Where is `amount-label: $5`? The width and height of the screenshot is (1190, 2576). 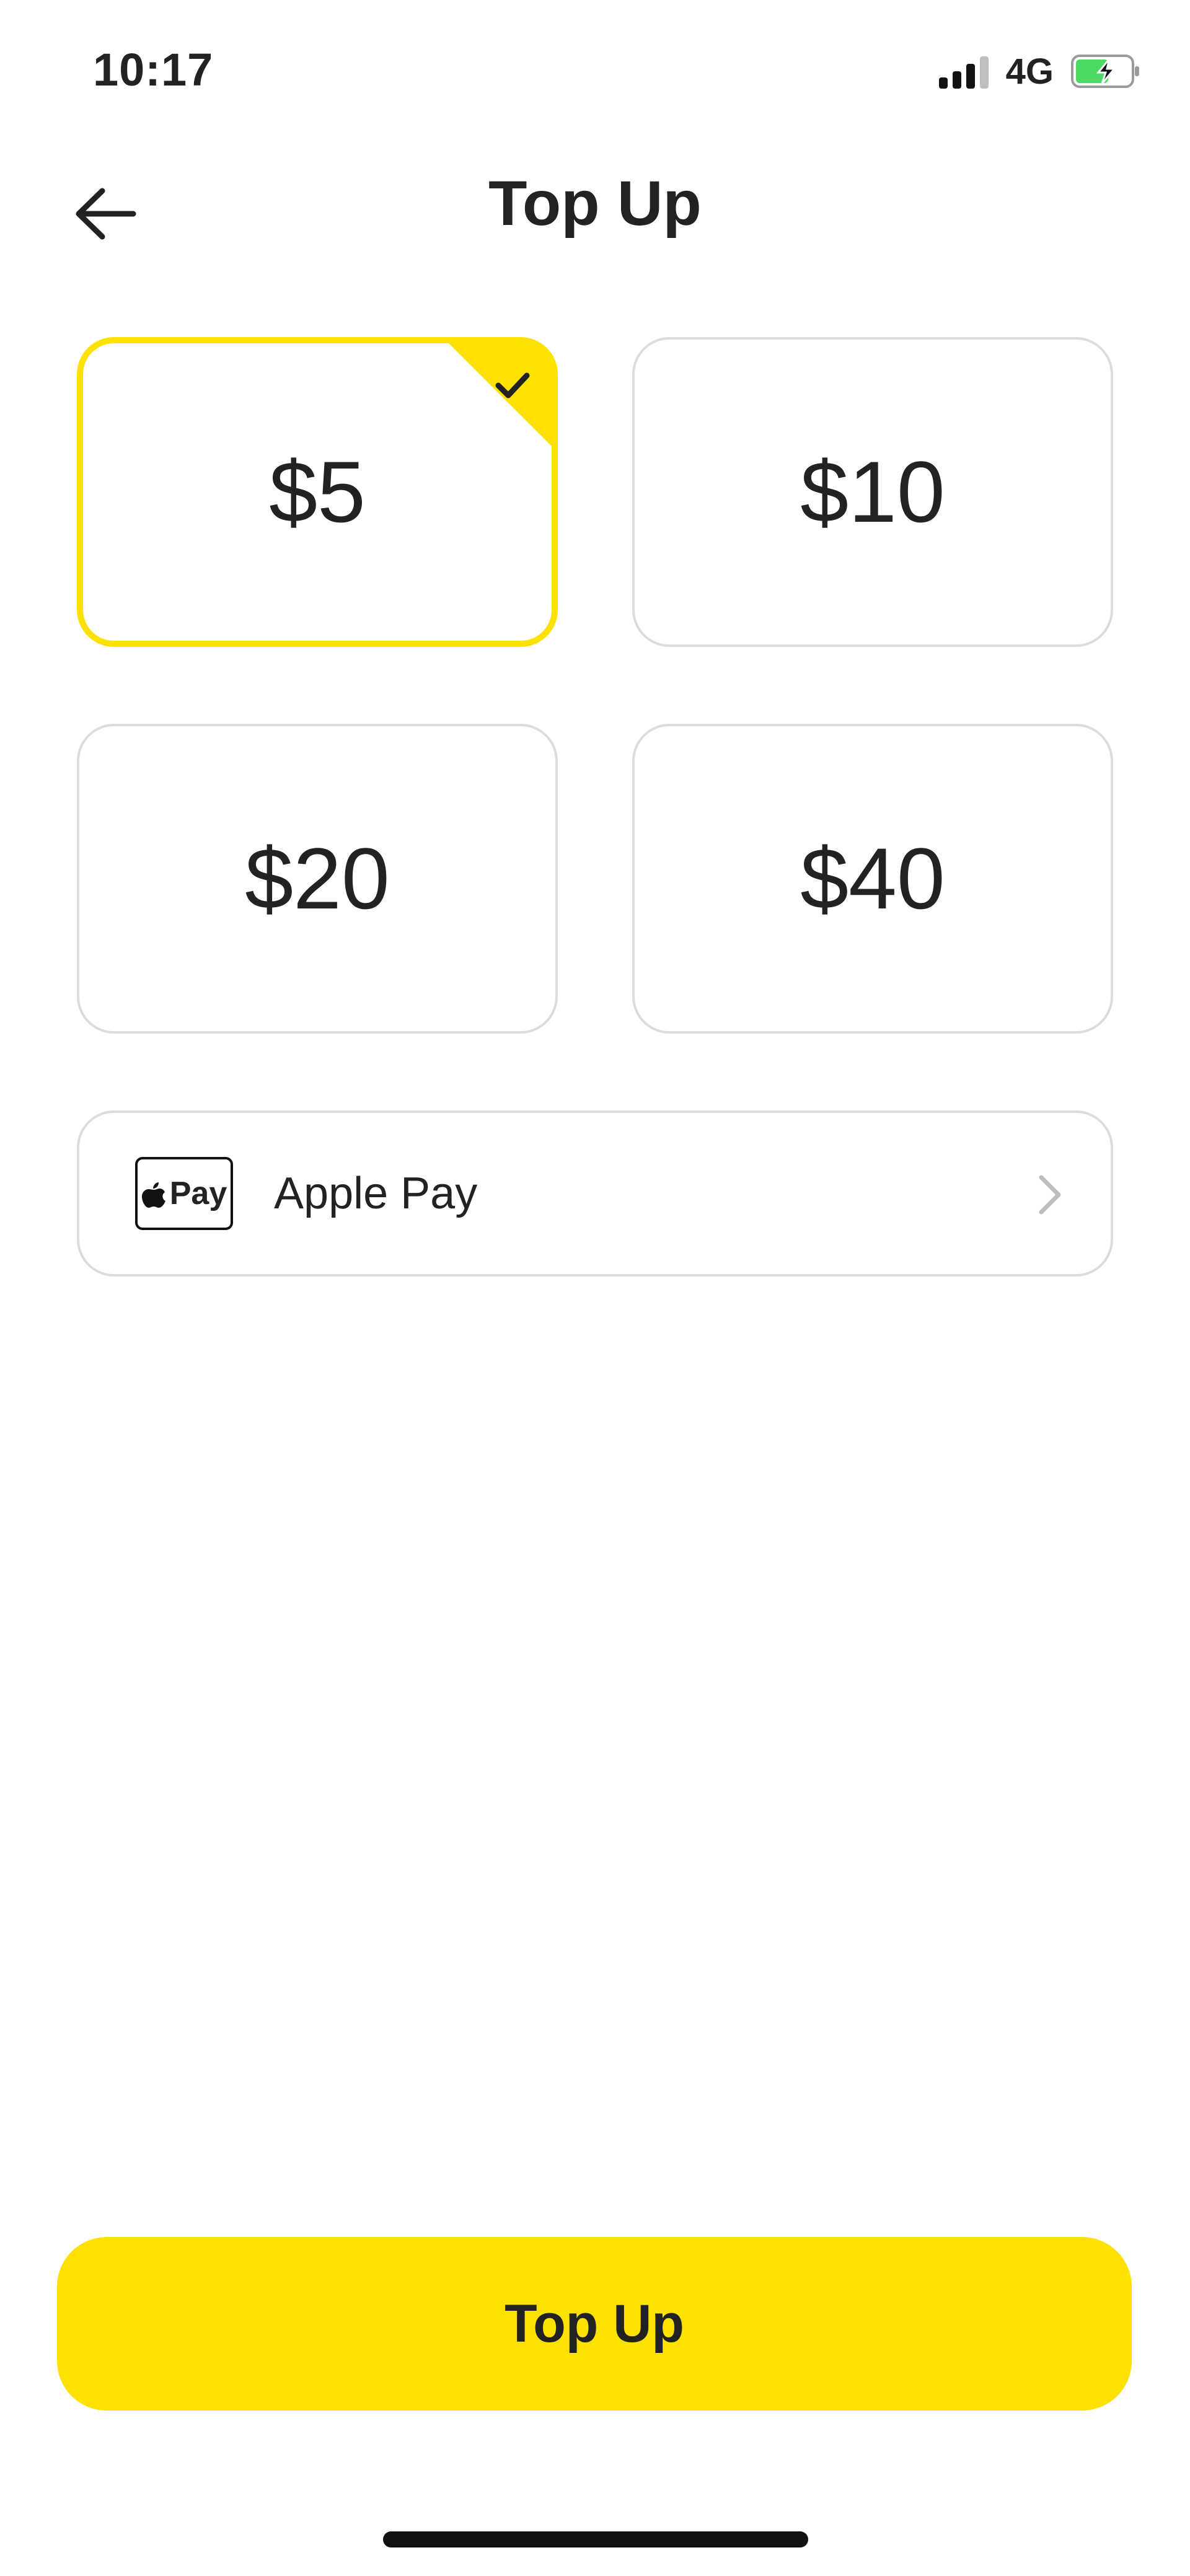 amount-label: $5 is located at coordinates (317, 491).